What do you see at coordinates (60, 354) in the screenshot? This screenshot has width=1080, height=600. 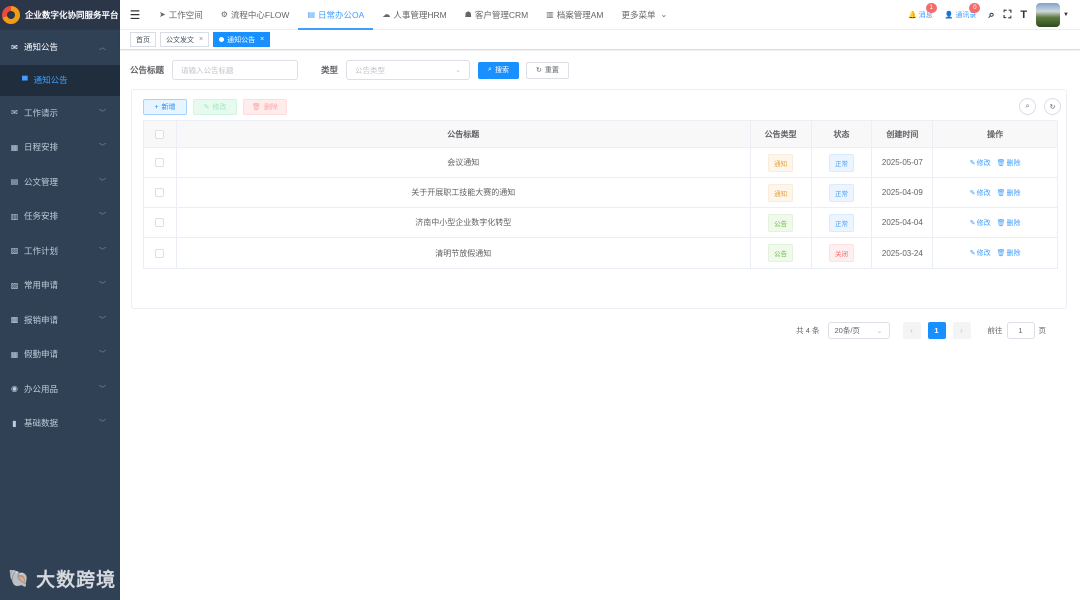 I see `sidebar-item: ▦ 假勤申请 ﹀` at bounding box center [60, 354].